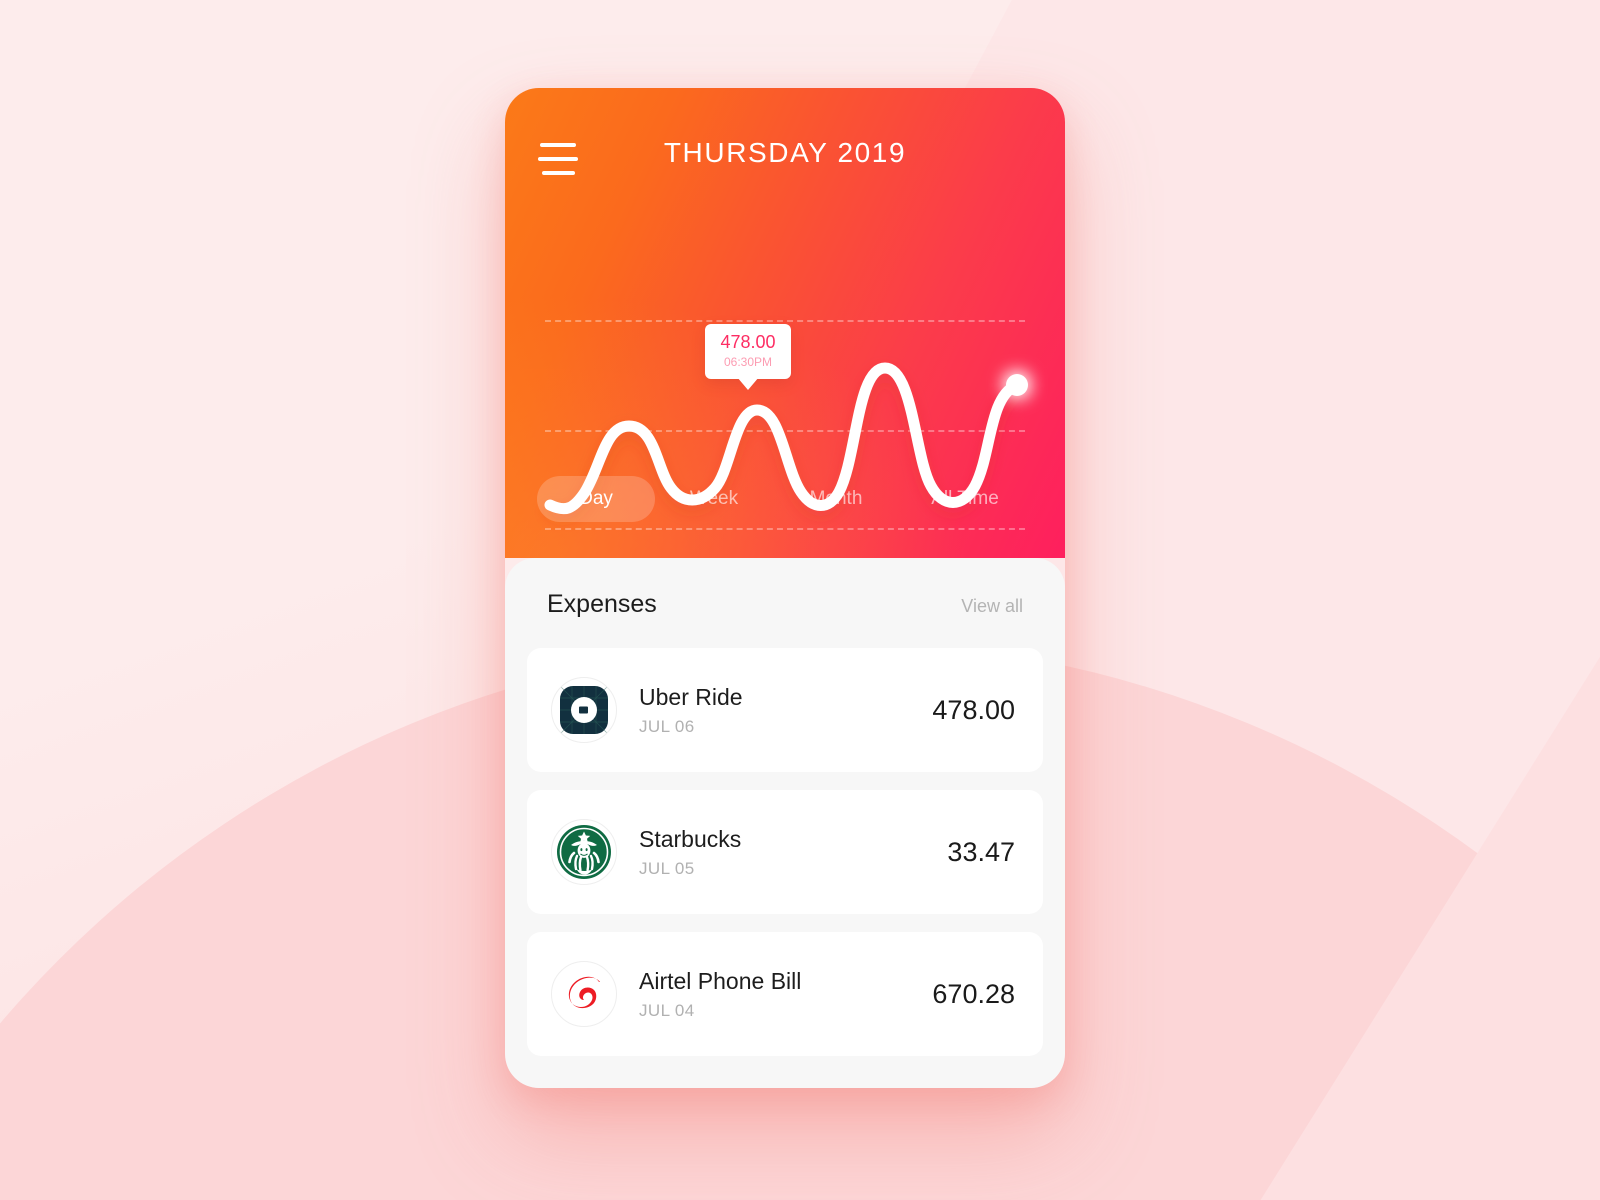 The height and width of the screenshot is (1200, 1600). I want to click on app-top-bar: THURSDAY 2019, so click(785, 154).